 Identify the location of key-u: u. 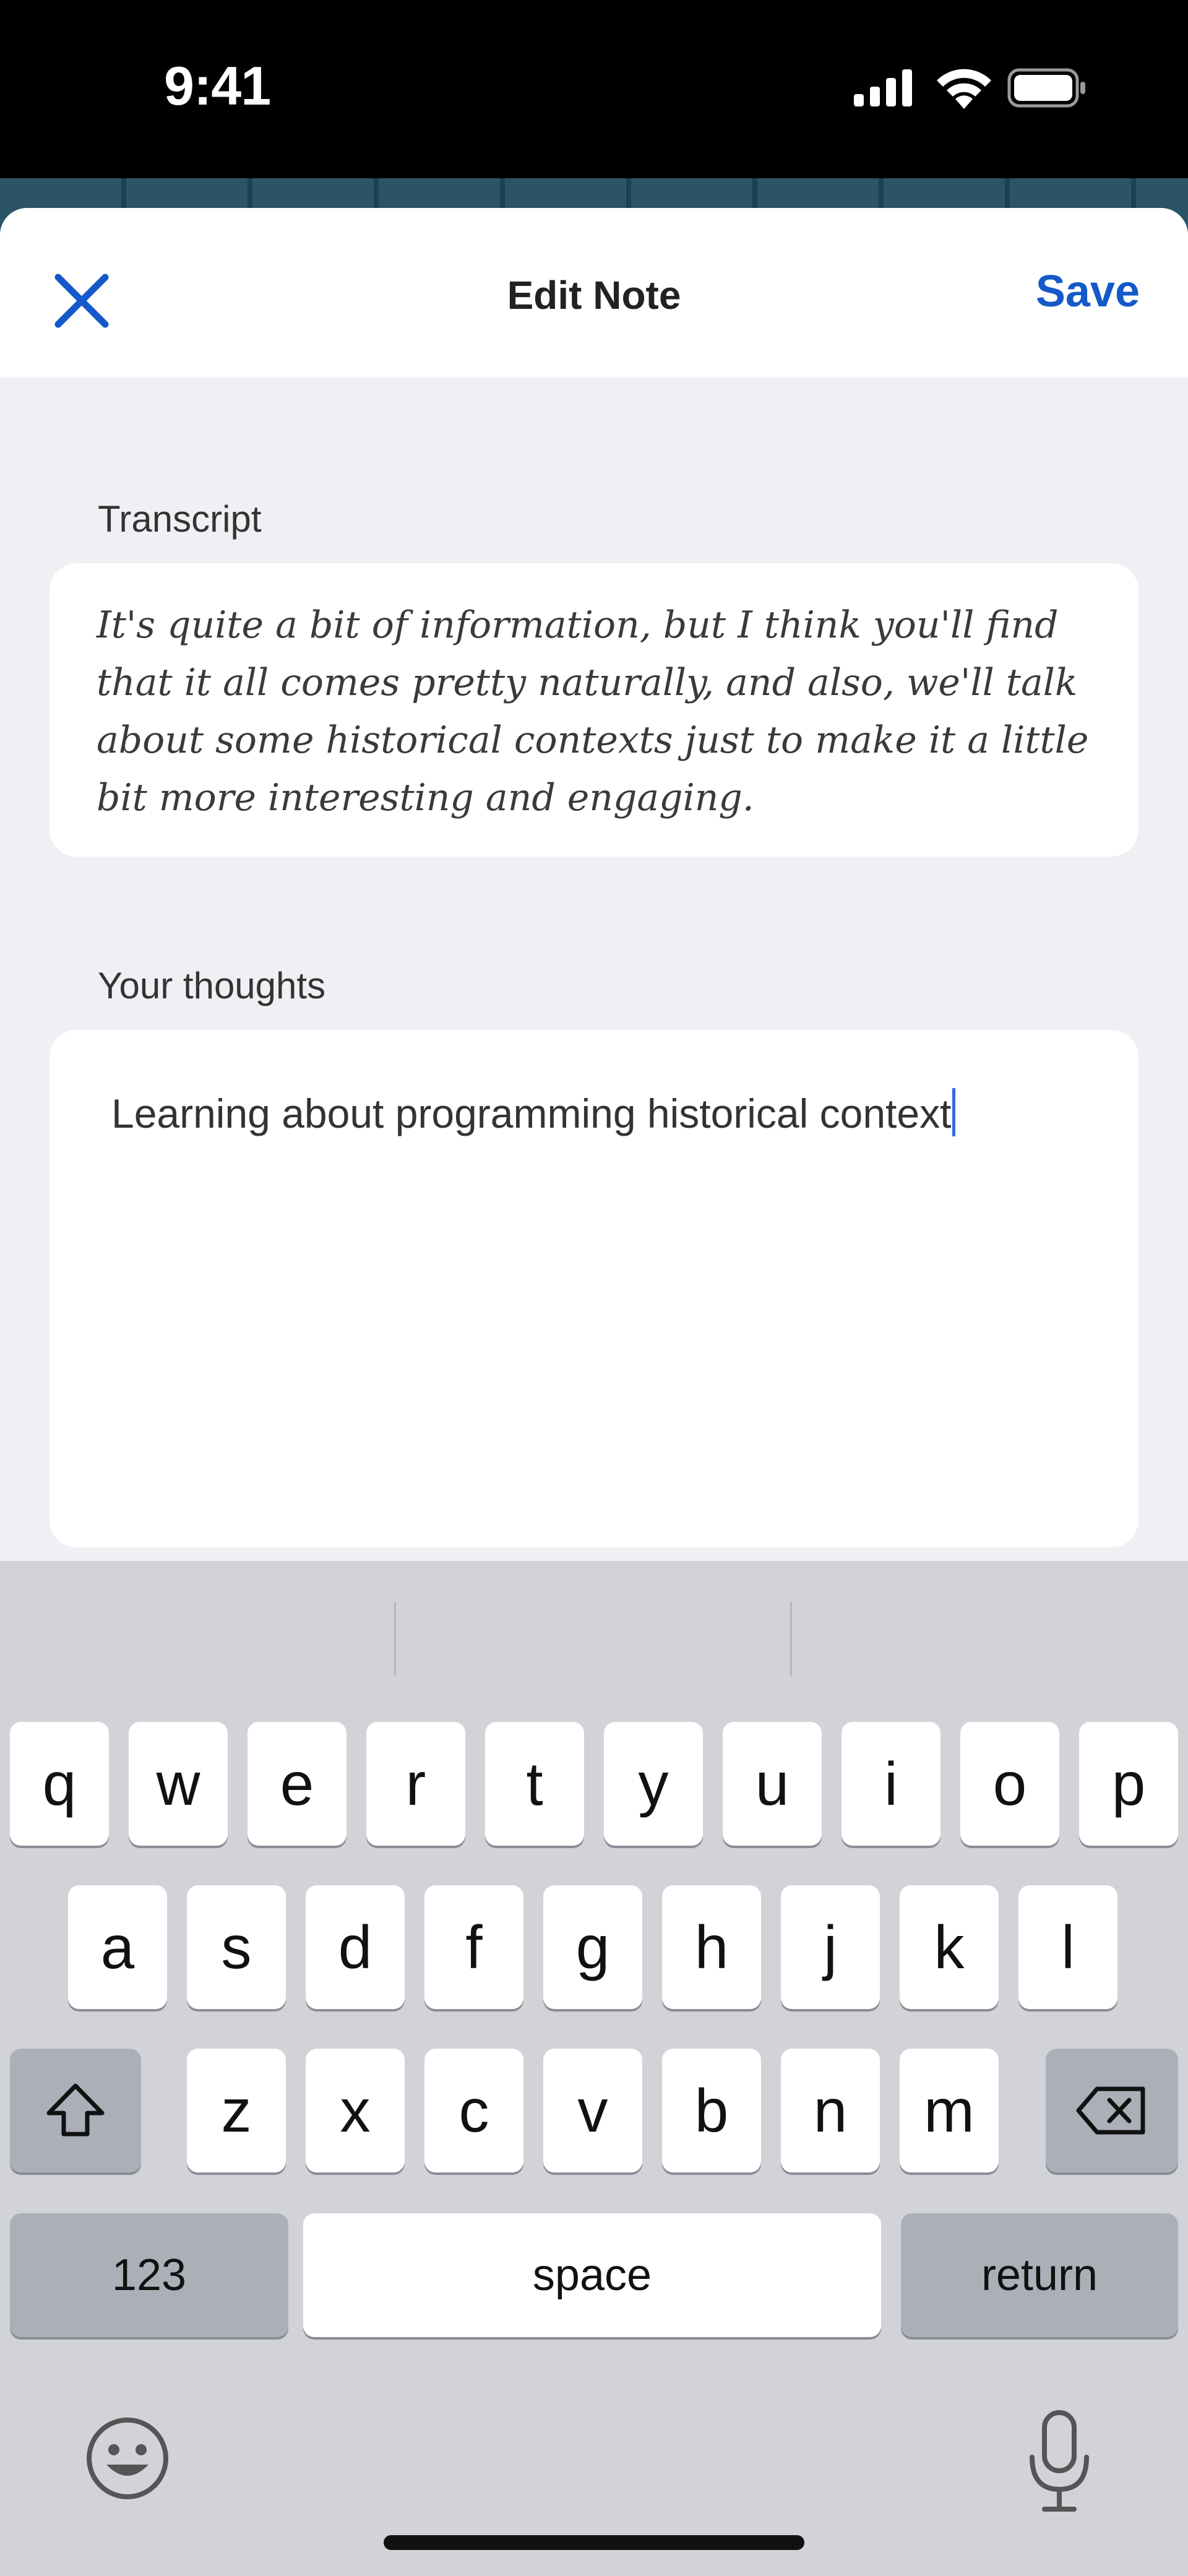
(772, 1784).